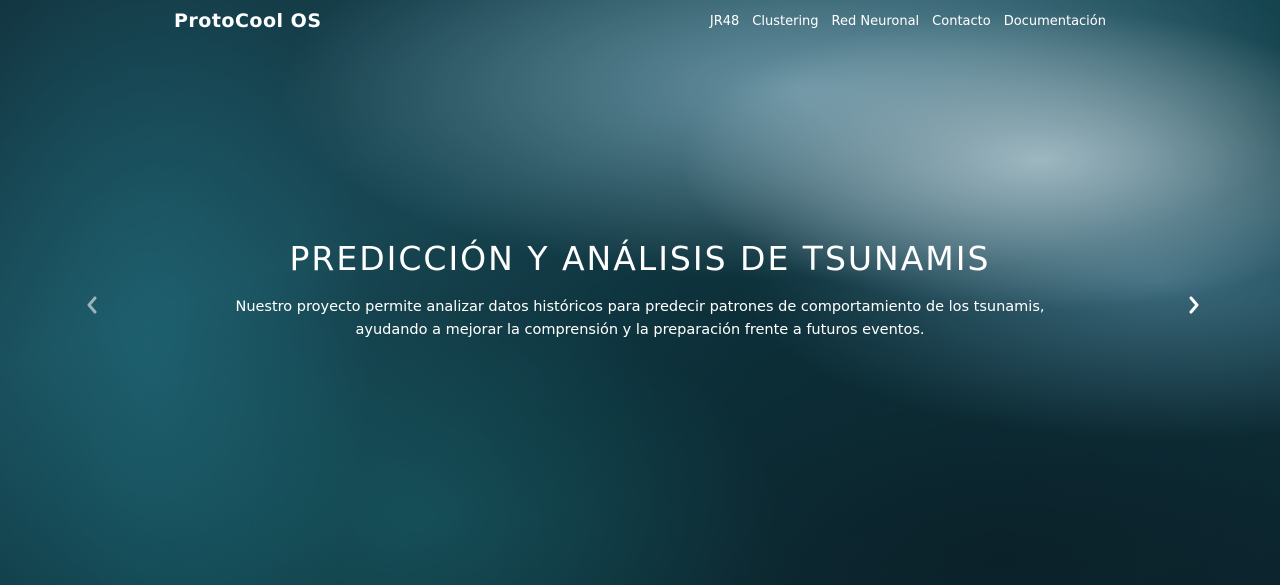 The width and height of the screenshot is (1280, 585). Describe the element at coordinates (724, 21) in the screenshot. I see `nav-link-jr48: JR48` at that location.